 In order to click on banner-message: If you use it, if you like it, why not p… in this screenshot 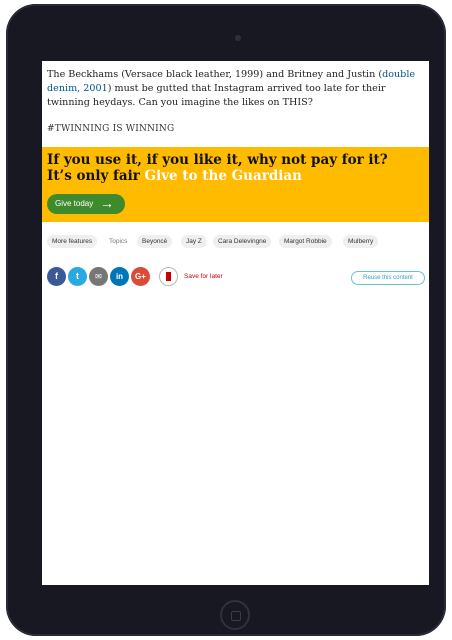, I will do `click(232, 168)`.